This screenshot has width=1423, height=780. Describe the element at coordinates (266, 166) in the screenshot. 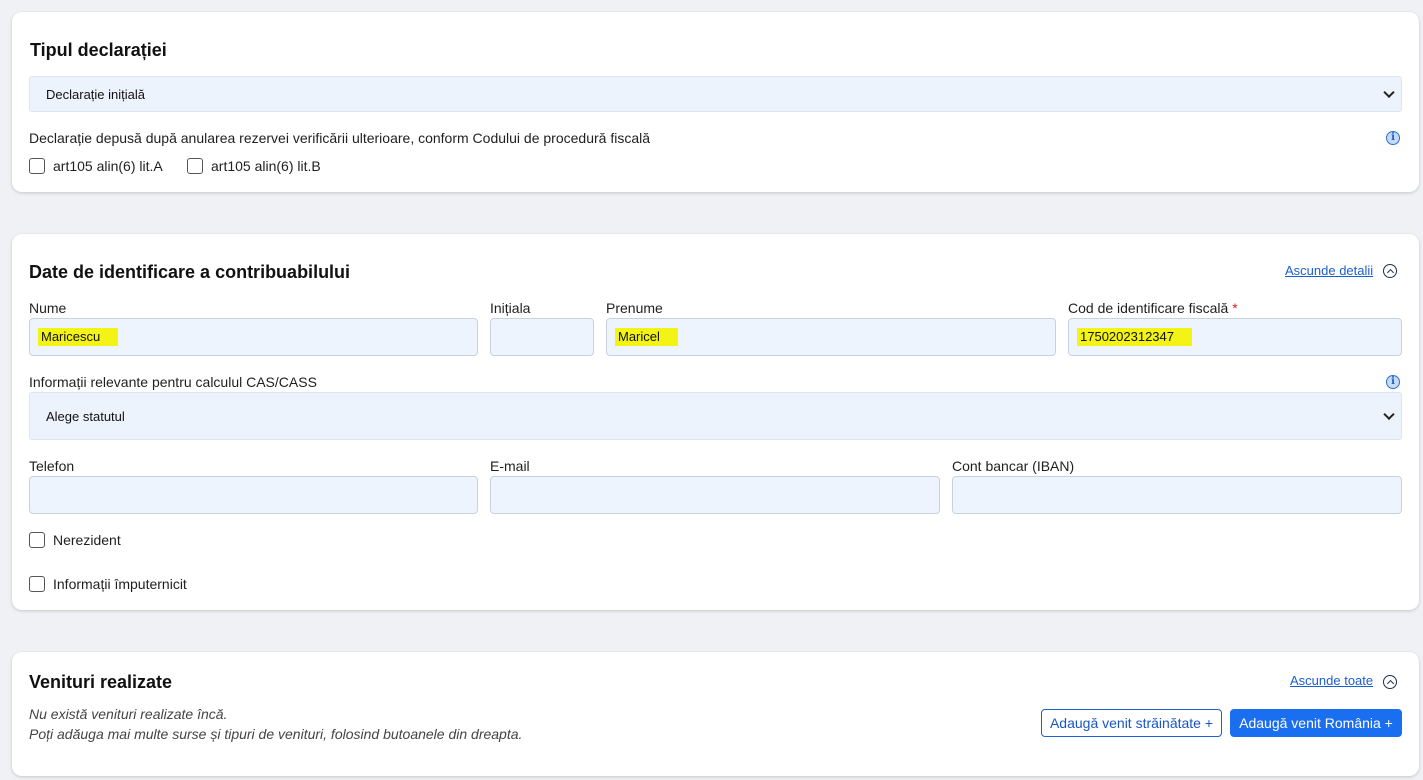

I see `art105-b-label: art105 alin(6) lit.B` at that location.